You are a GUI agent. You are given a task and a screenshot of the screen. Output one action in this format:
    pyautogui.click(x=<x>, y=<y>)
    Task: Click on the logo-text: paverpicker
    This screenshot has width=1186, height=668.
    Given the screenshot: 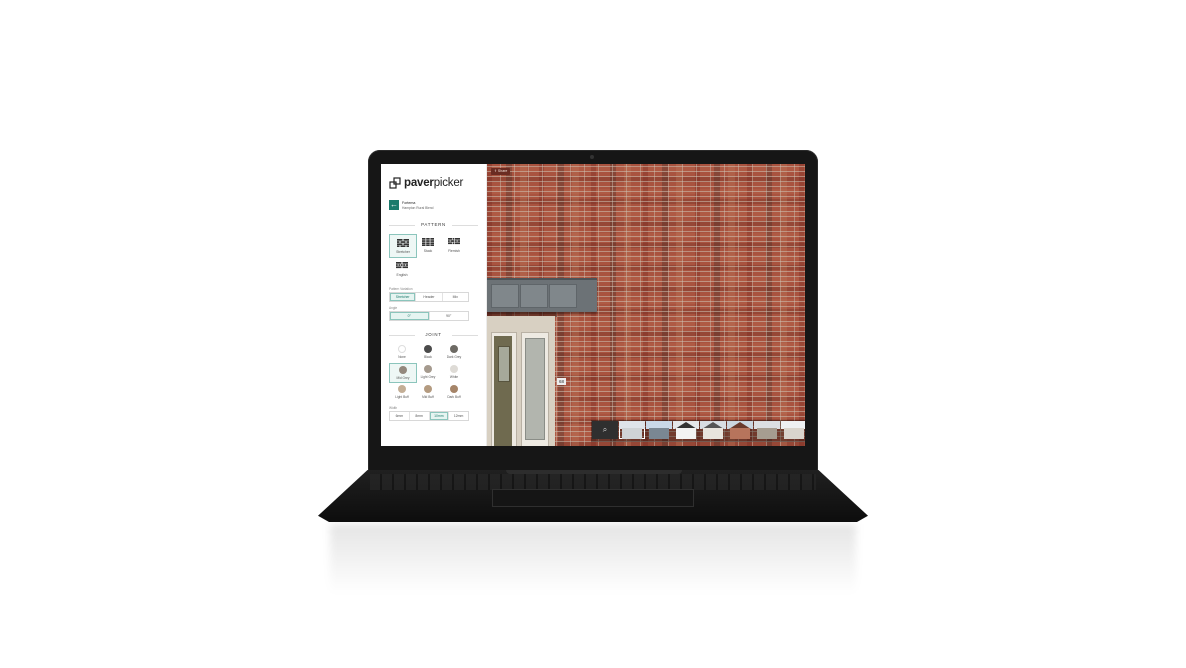 What is the action you would take?
    pyautogui.click(x=434, y=183)
    